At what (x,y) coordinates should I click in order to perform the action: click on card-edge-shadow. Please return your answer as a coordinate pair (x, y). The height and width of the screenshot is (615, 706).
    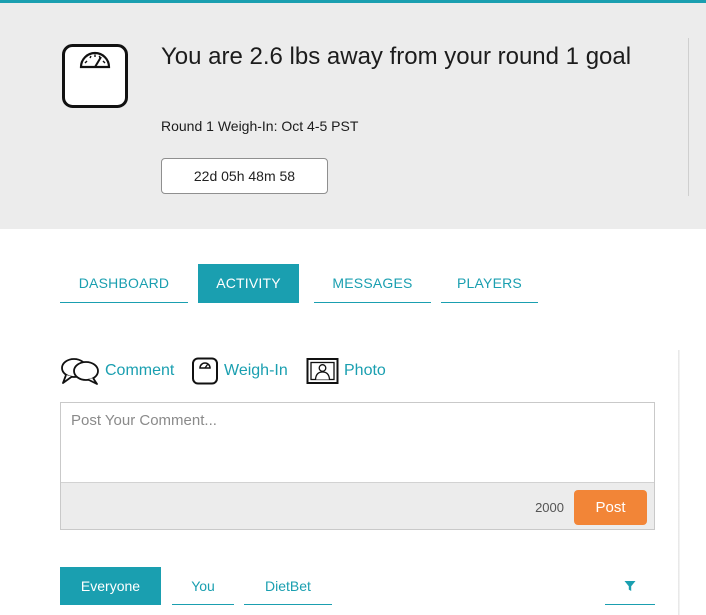
    Looking at the image, I should click on (679, 482).